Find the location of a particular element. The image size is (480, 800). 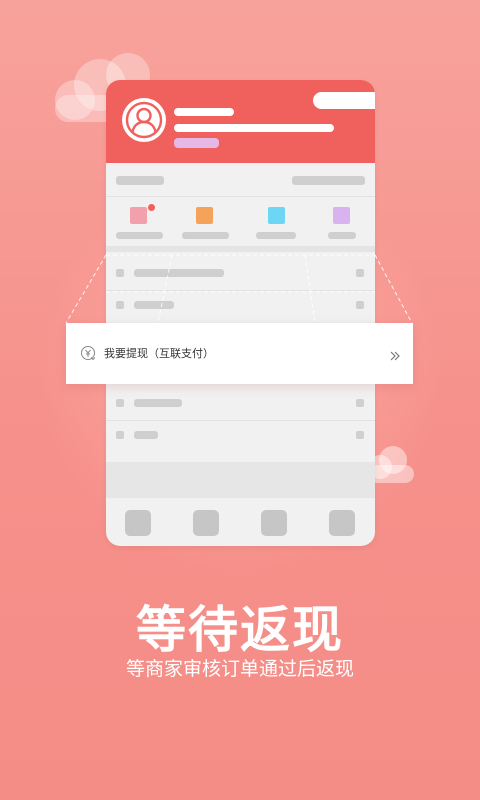

headline-title: 等待返现 is located at coordinates (240, 630).